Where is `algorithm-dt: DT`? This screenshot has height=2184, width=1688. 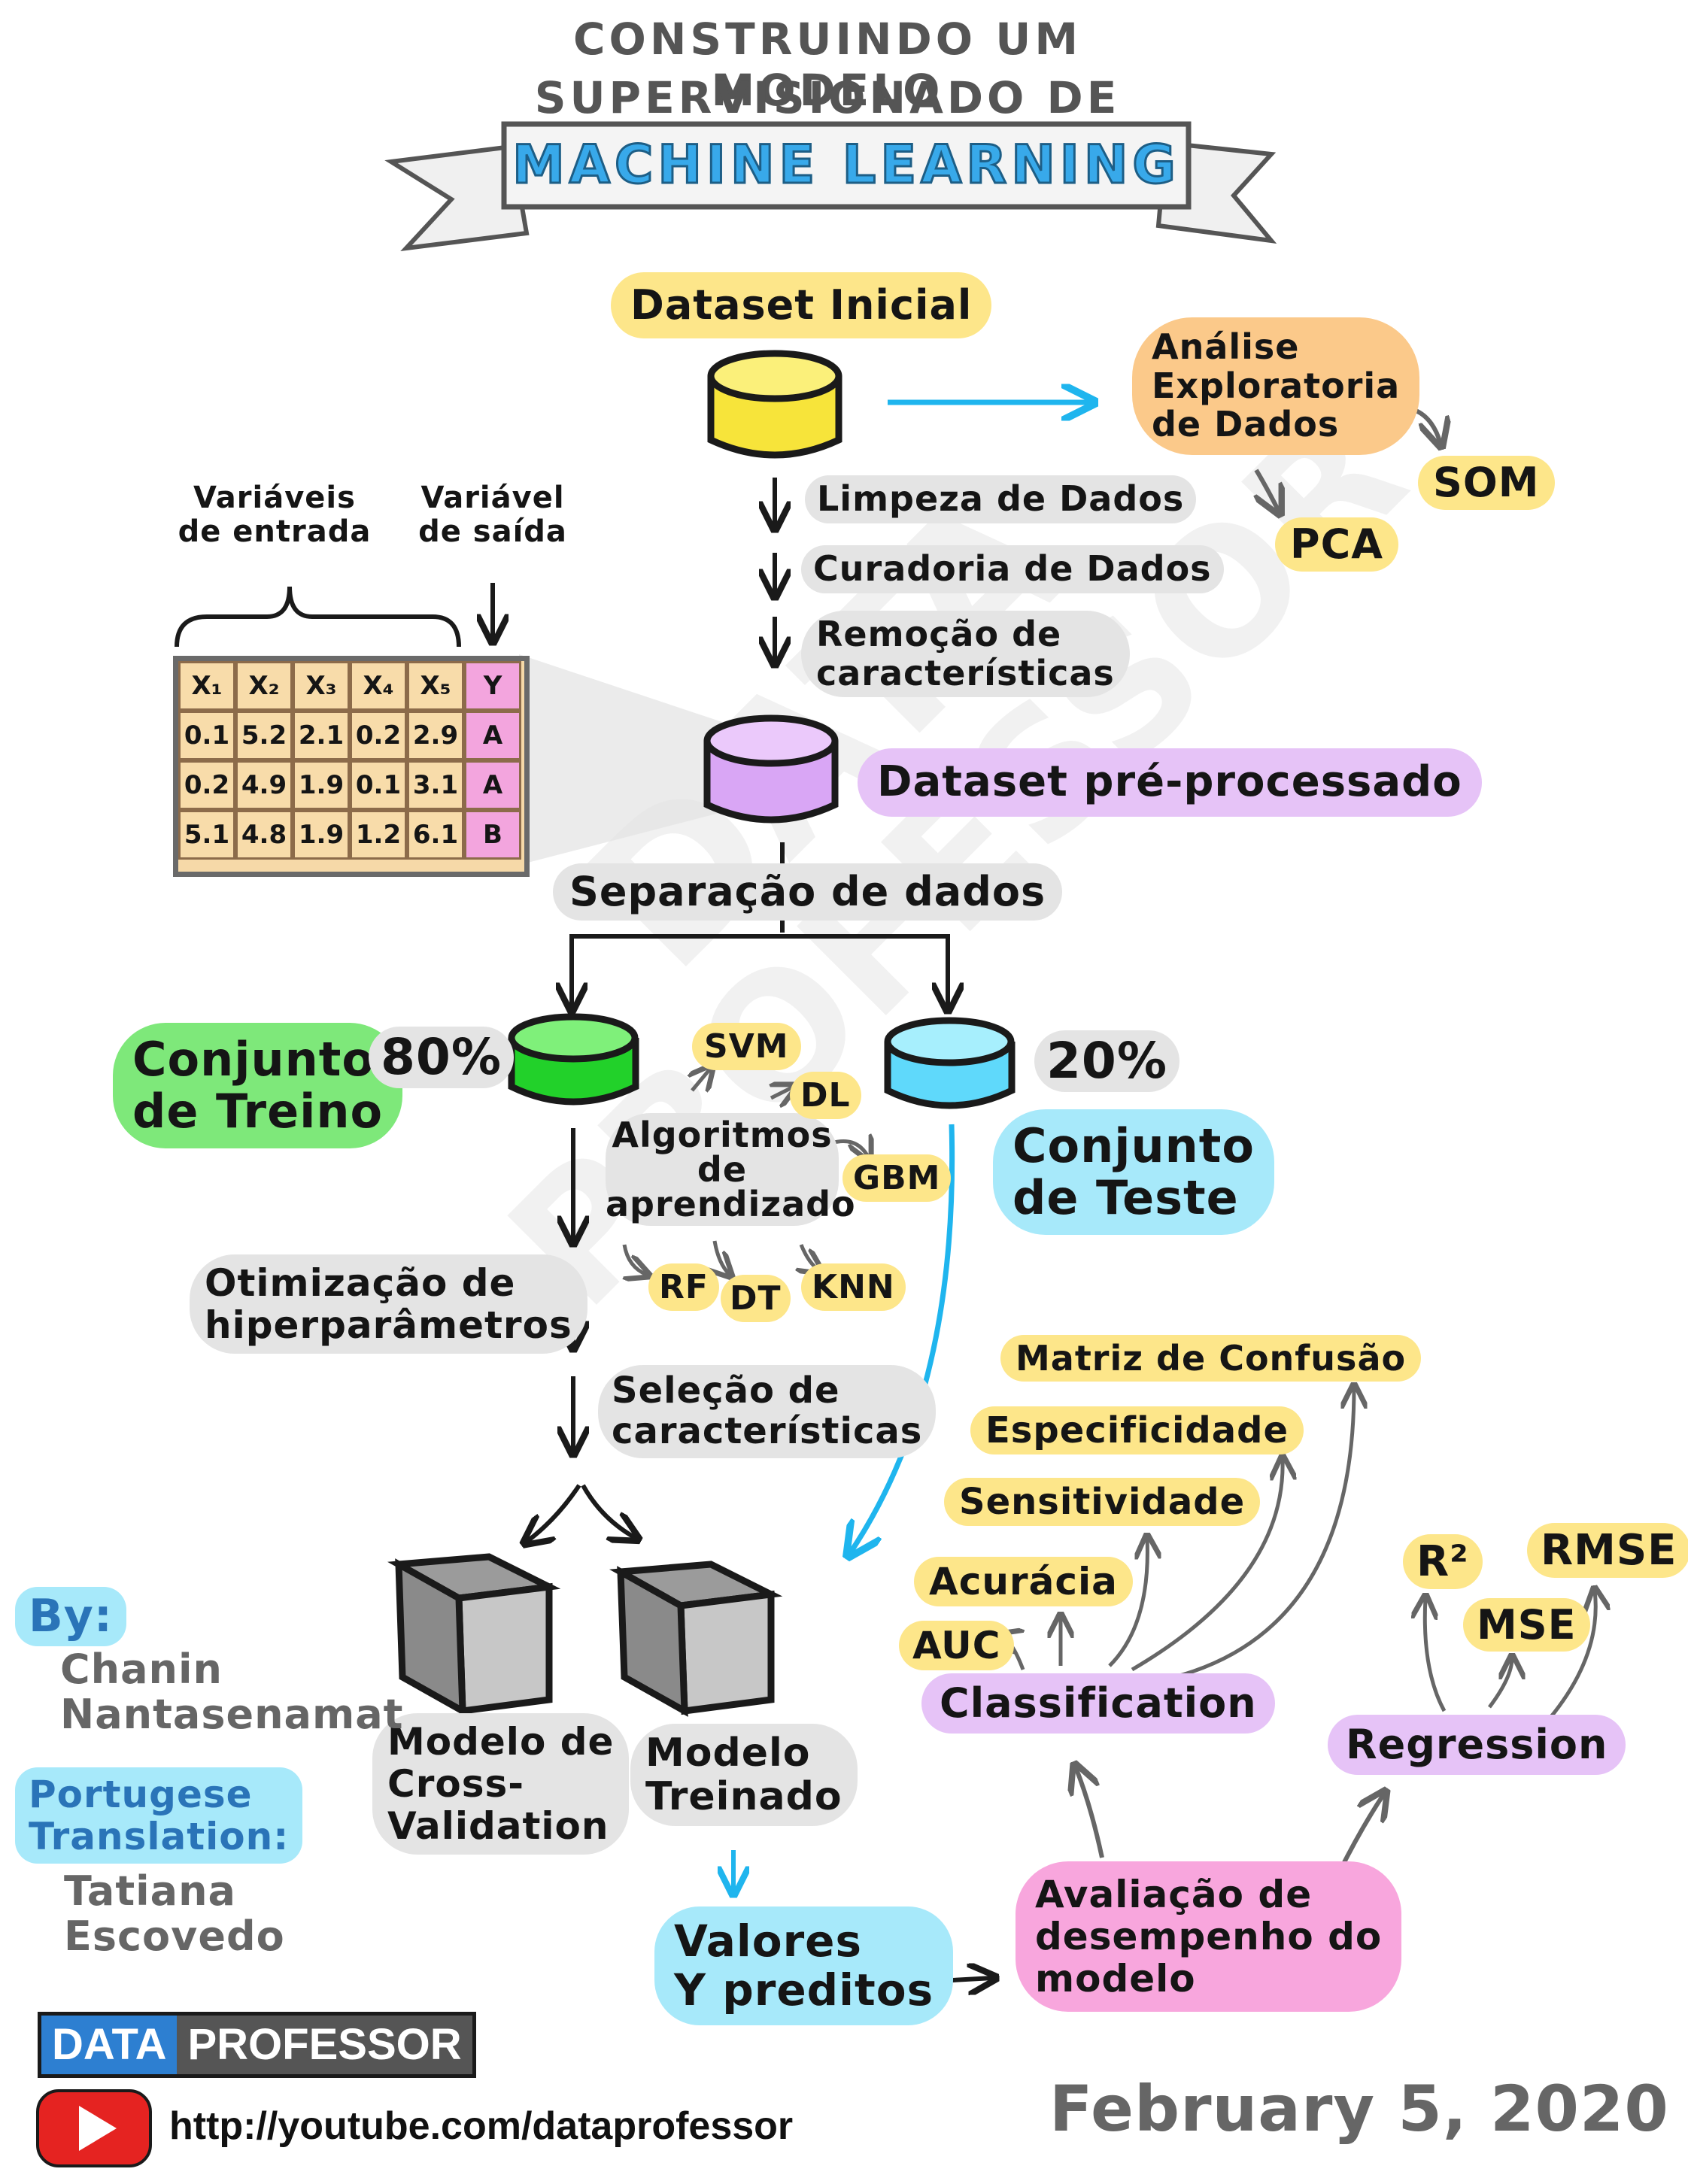
algorithm-dt: DT is located at coordinates (756, 1298).